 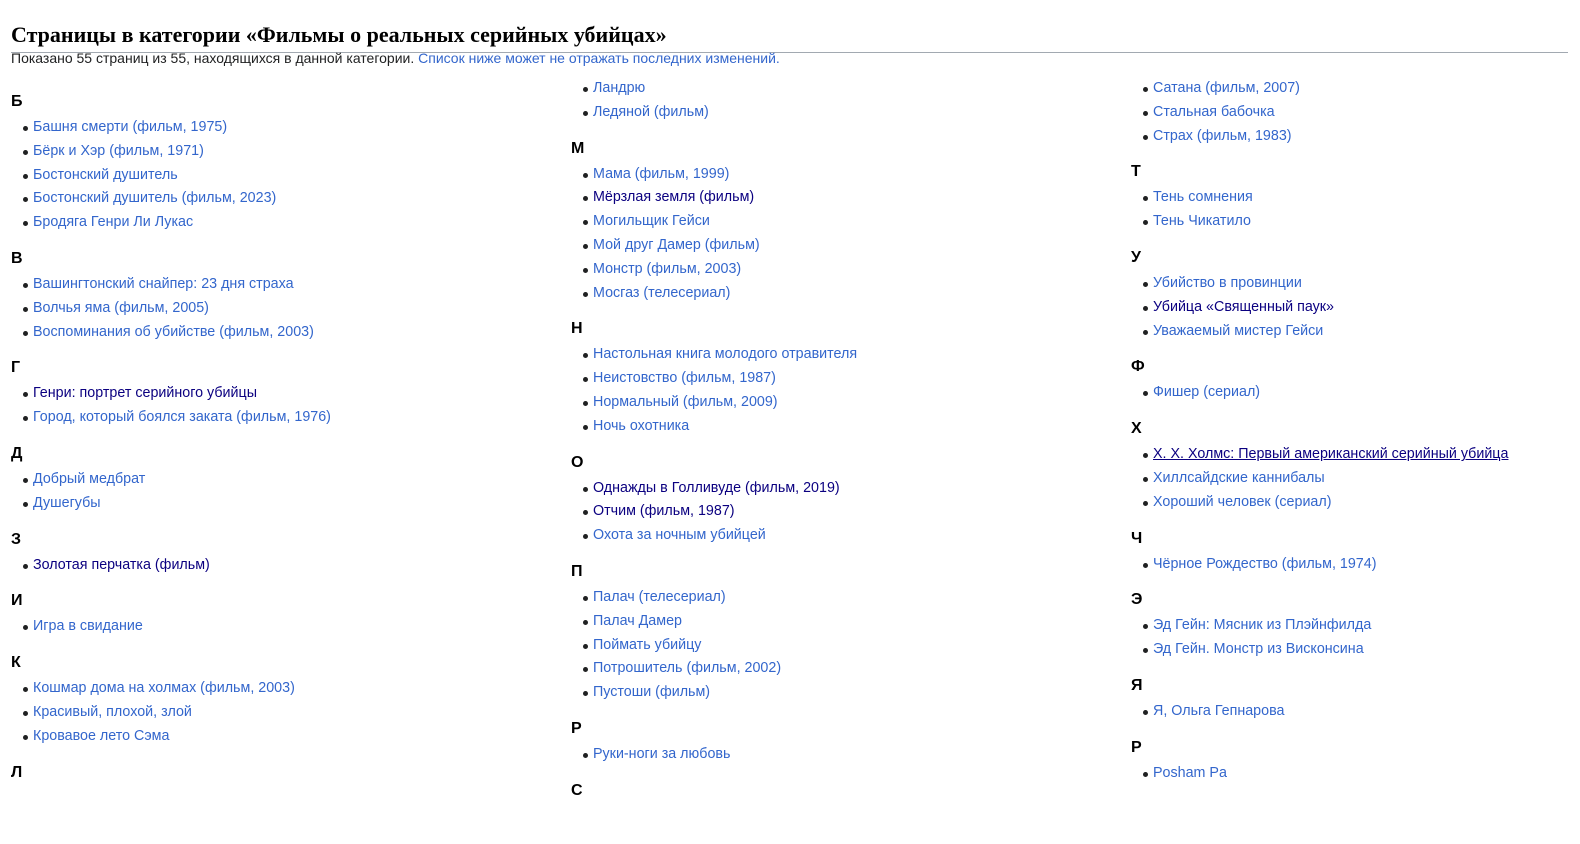 What do you see at coordinates (145, 393) in the screenshot?
I see `page-link: Генри: портрет серийного убийцы` at bounding box center [145, 393].